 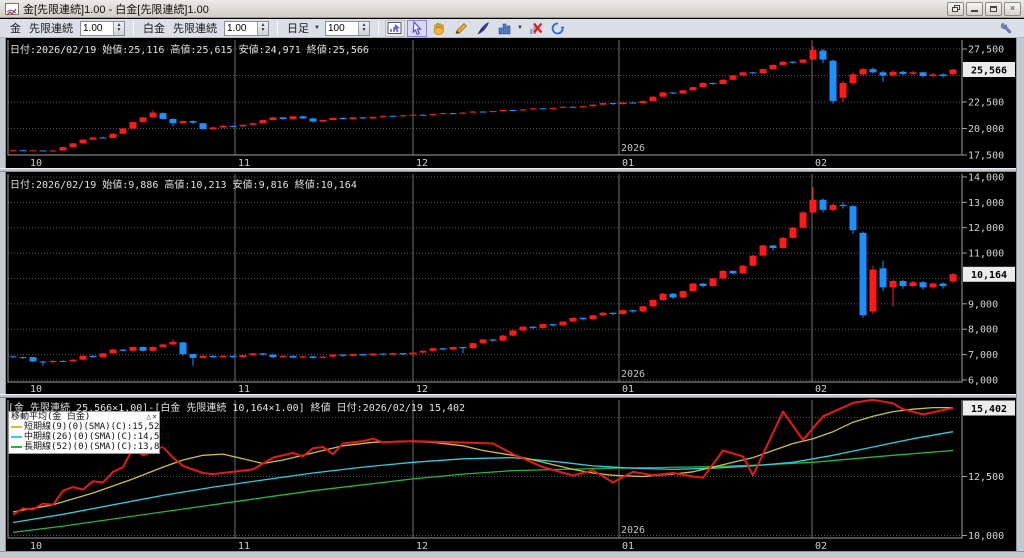 I want to click on instrument2-multiplier-spinner: 1.00 ▲ ▼, so click(x=246, y=28).